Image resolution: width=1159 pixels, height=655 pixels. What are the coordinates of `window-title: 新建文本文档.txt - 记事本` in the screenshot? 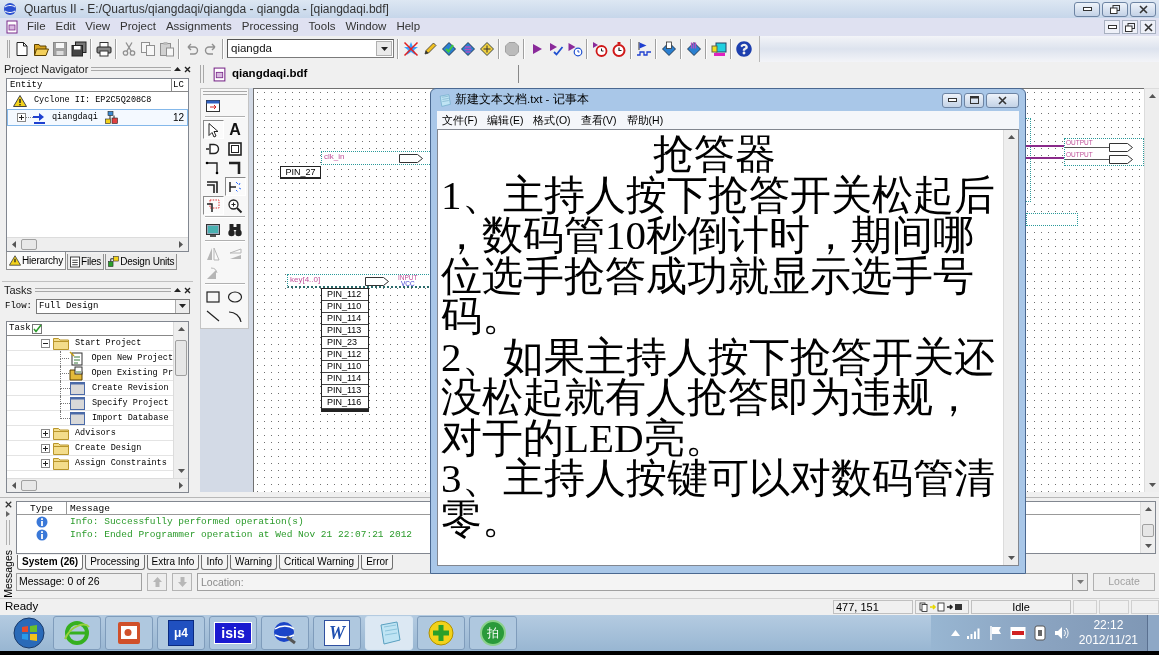 It's located at (522, 100).